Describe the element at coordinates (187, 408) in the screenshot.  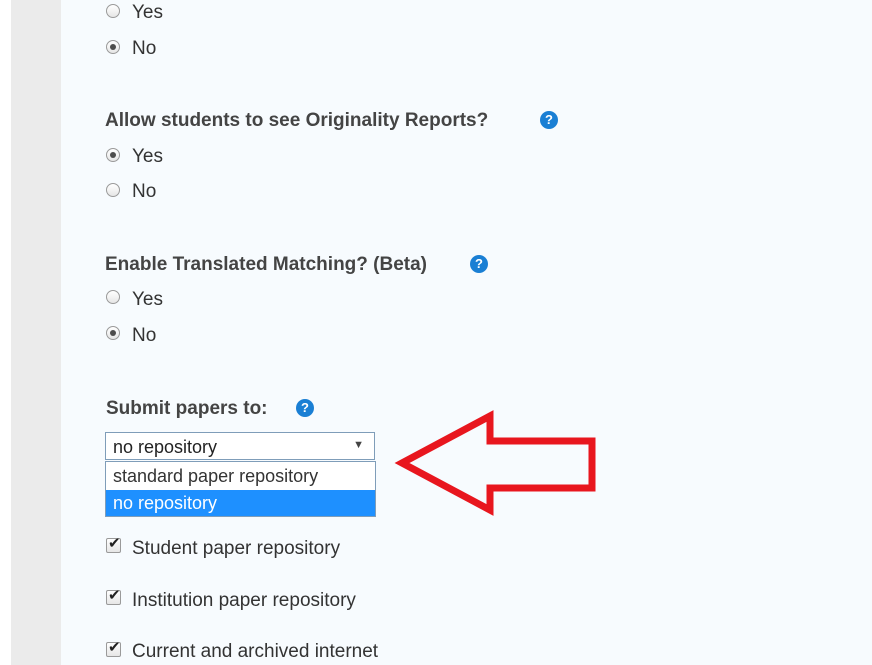
I see `submit-question: Submit papers to:` at that location.